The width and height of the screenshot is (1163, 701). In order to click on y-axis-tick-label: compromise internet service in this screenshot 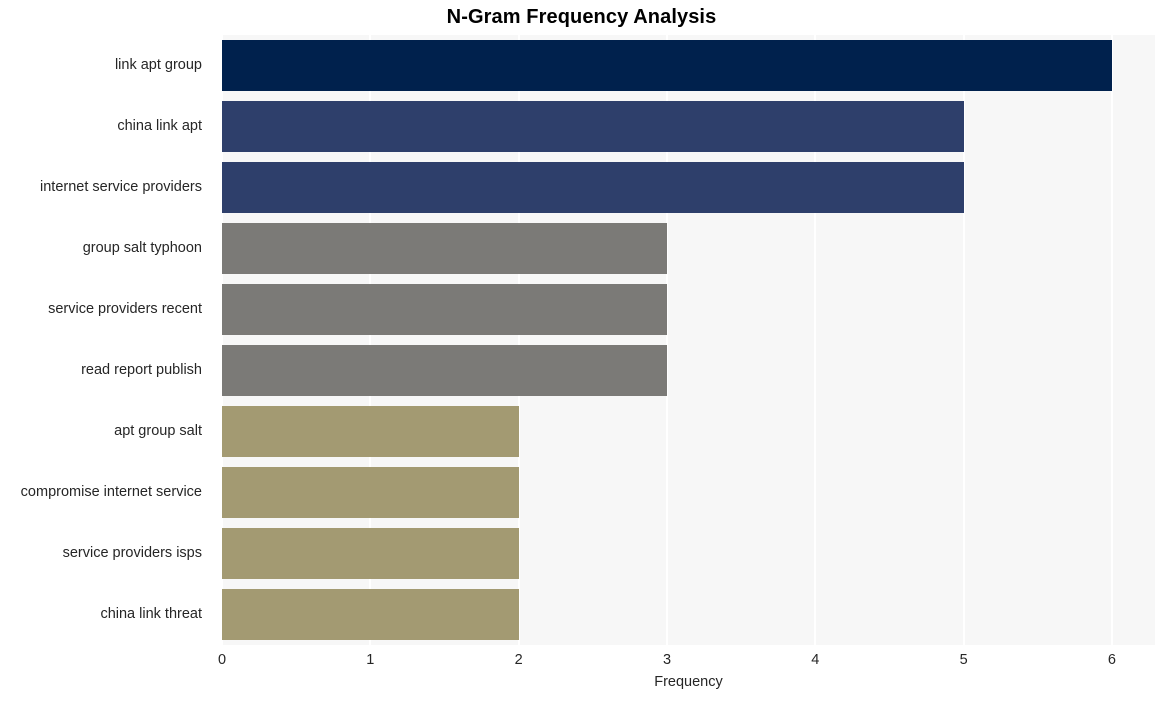, I will do `click(111, 491)`.